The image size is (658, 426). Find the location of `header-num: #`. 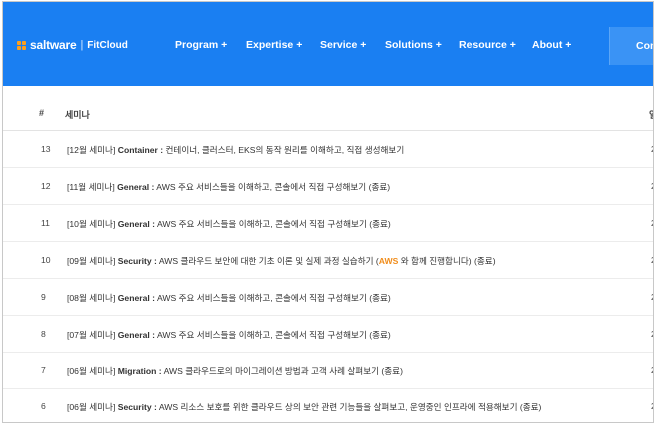

header-num: # is located at coordinates (42, 113).